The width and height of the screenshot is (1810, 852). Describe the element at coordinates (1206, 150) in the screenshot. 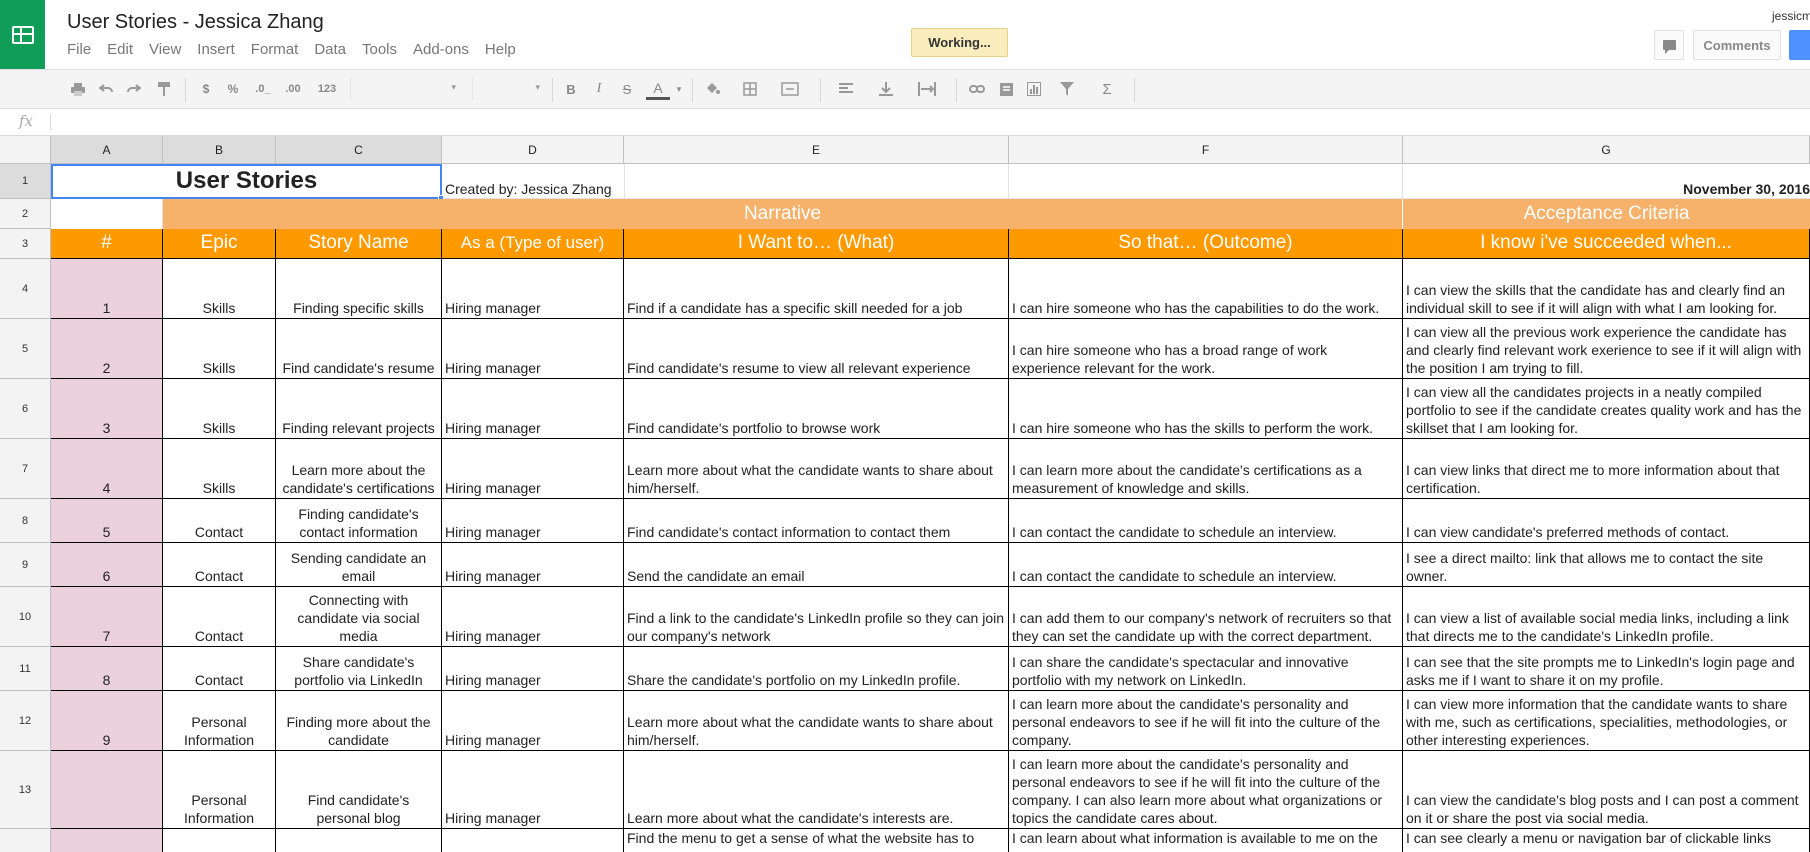

I see `column-header-f: F` at that location.